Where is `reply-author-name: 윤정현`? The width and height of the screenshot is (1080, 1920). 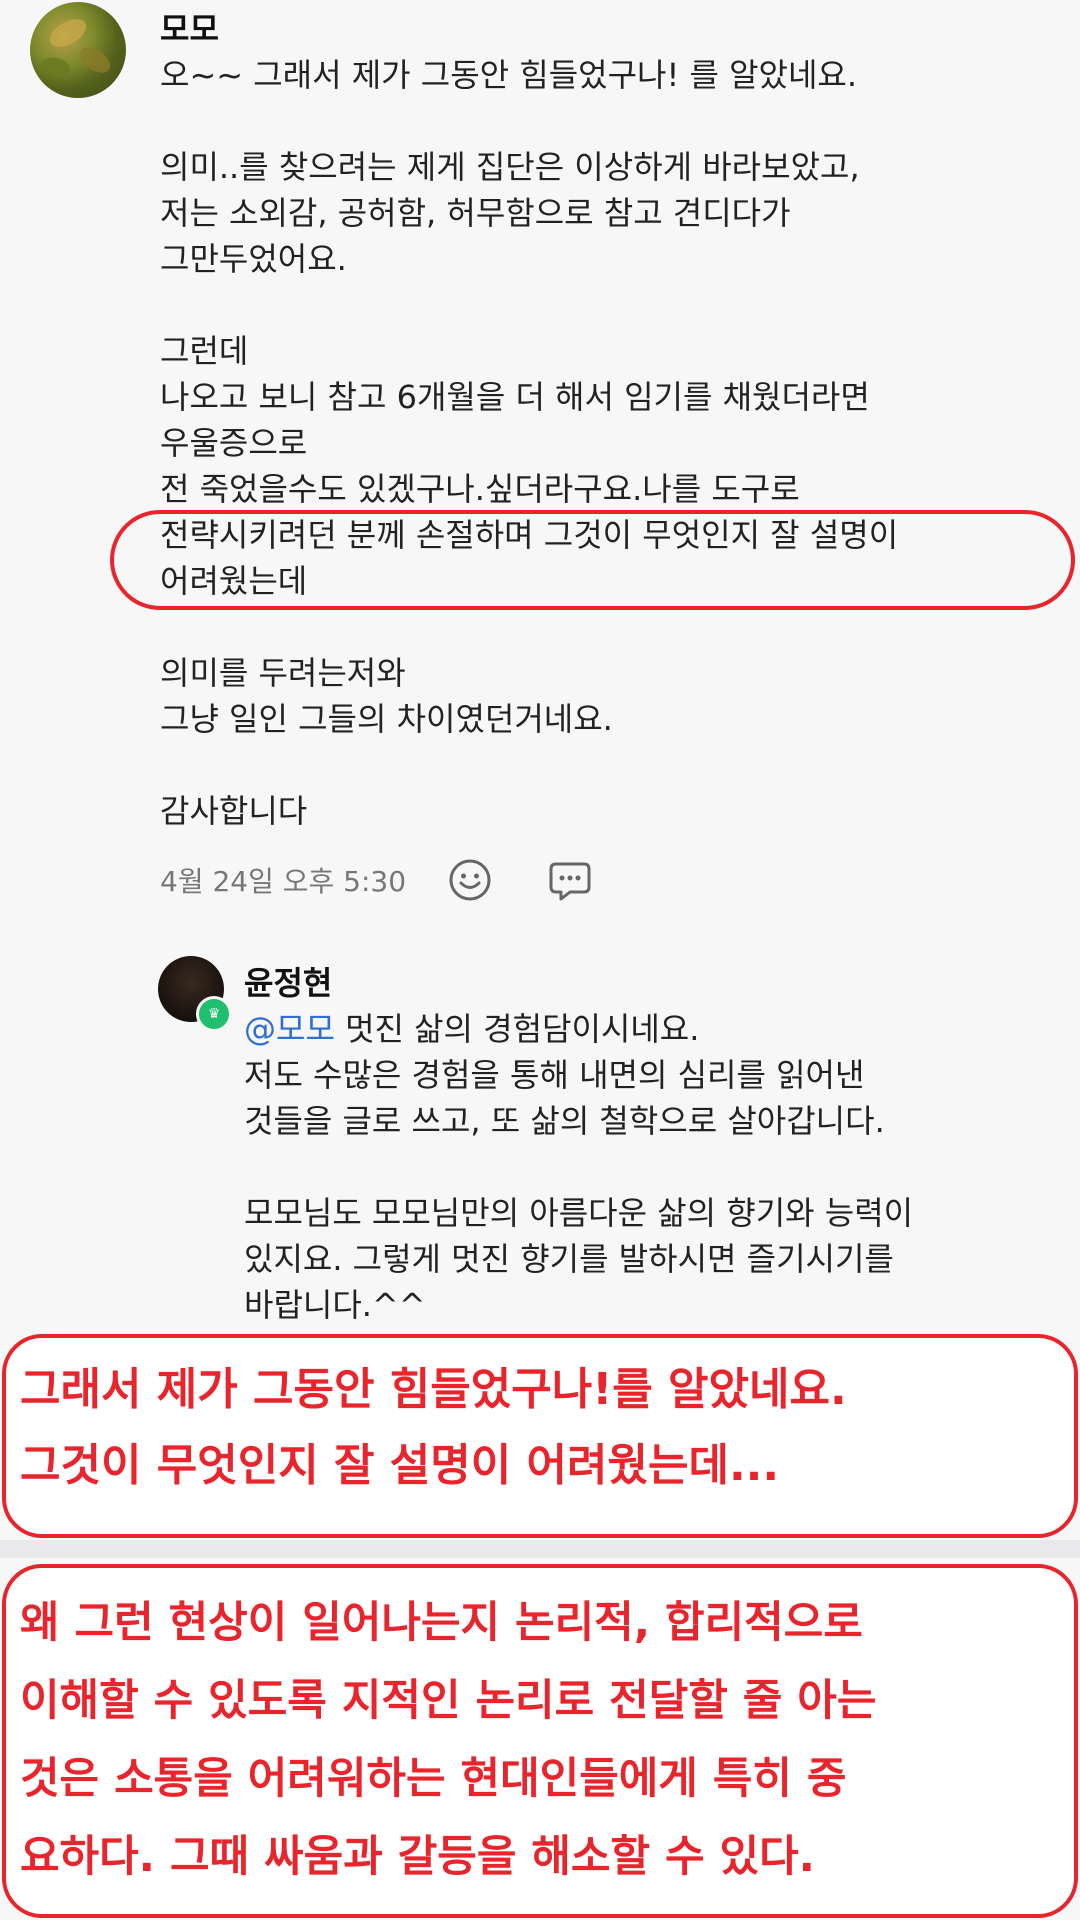
reply-author-name: 윤정현 is located at coordinates (288, 981).